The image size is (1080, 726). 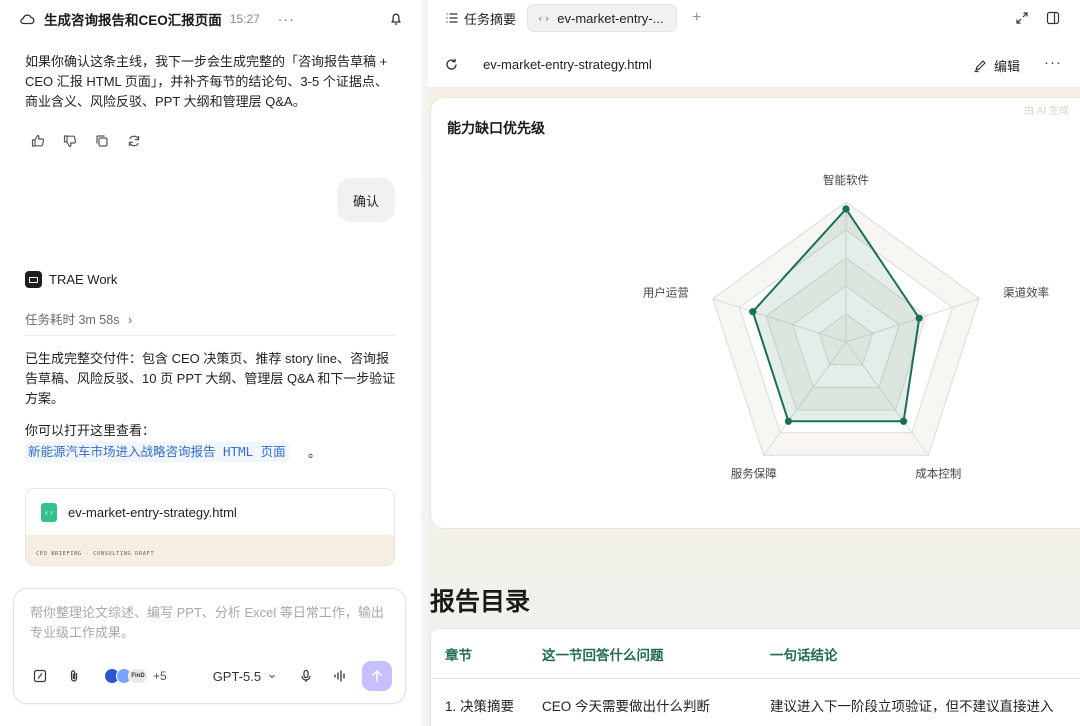 What do you see at coordinates (458, 655) in the screenshot?
I see `table-header-cell: 章节` at bounding box center [458, 655].